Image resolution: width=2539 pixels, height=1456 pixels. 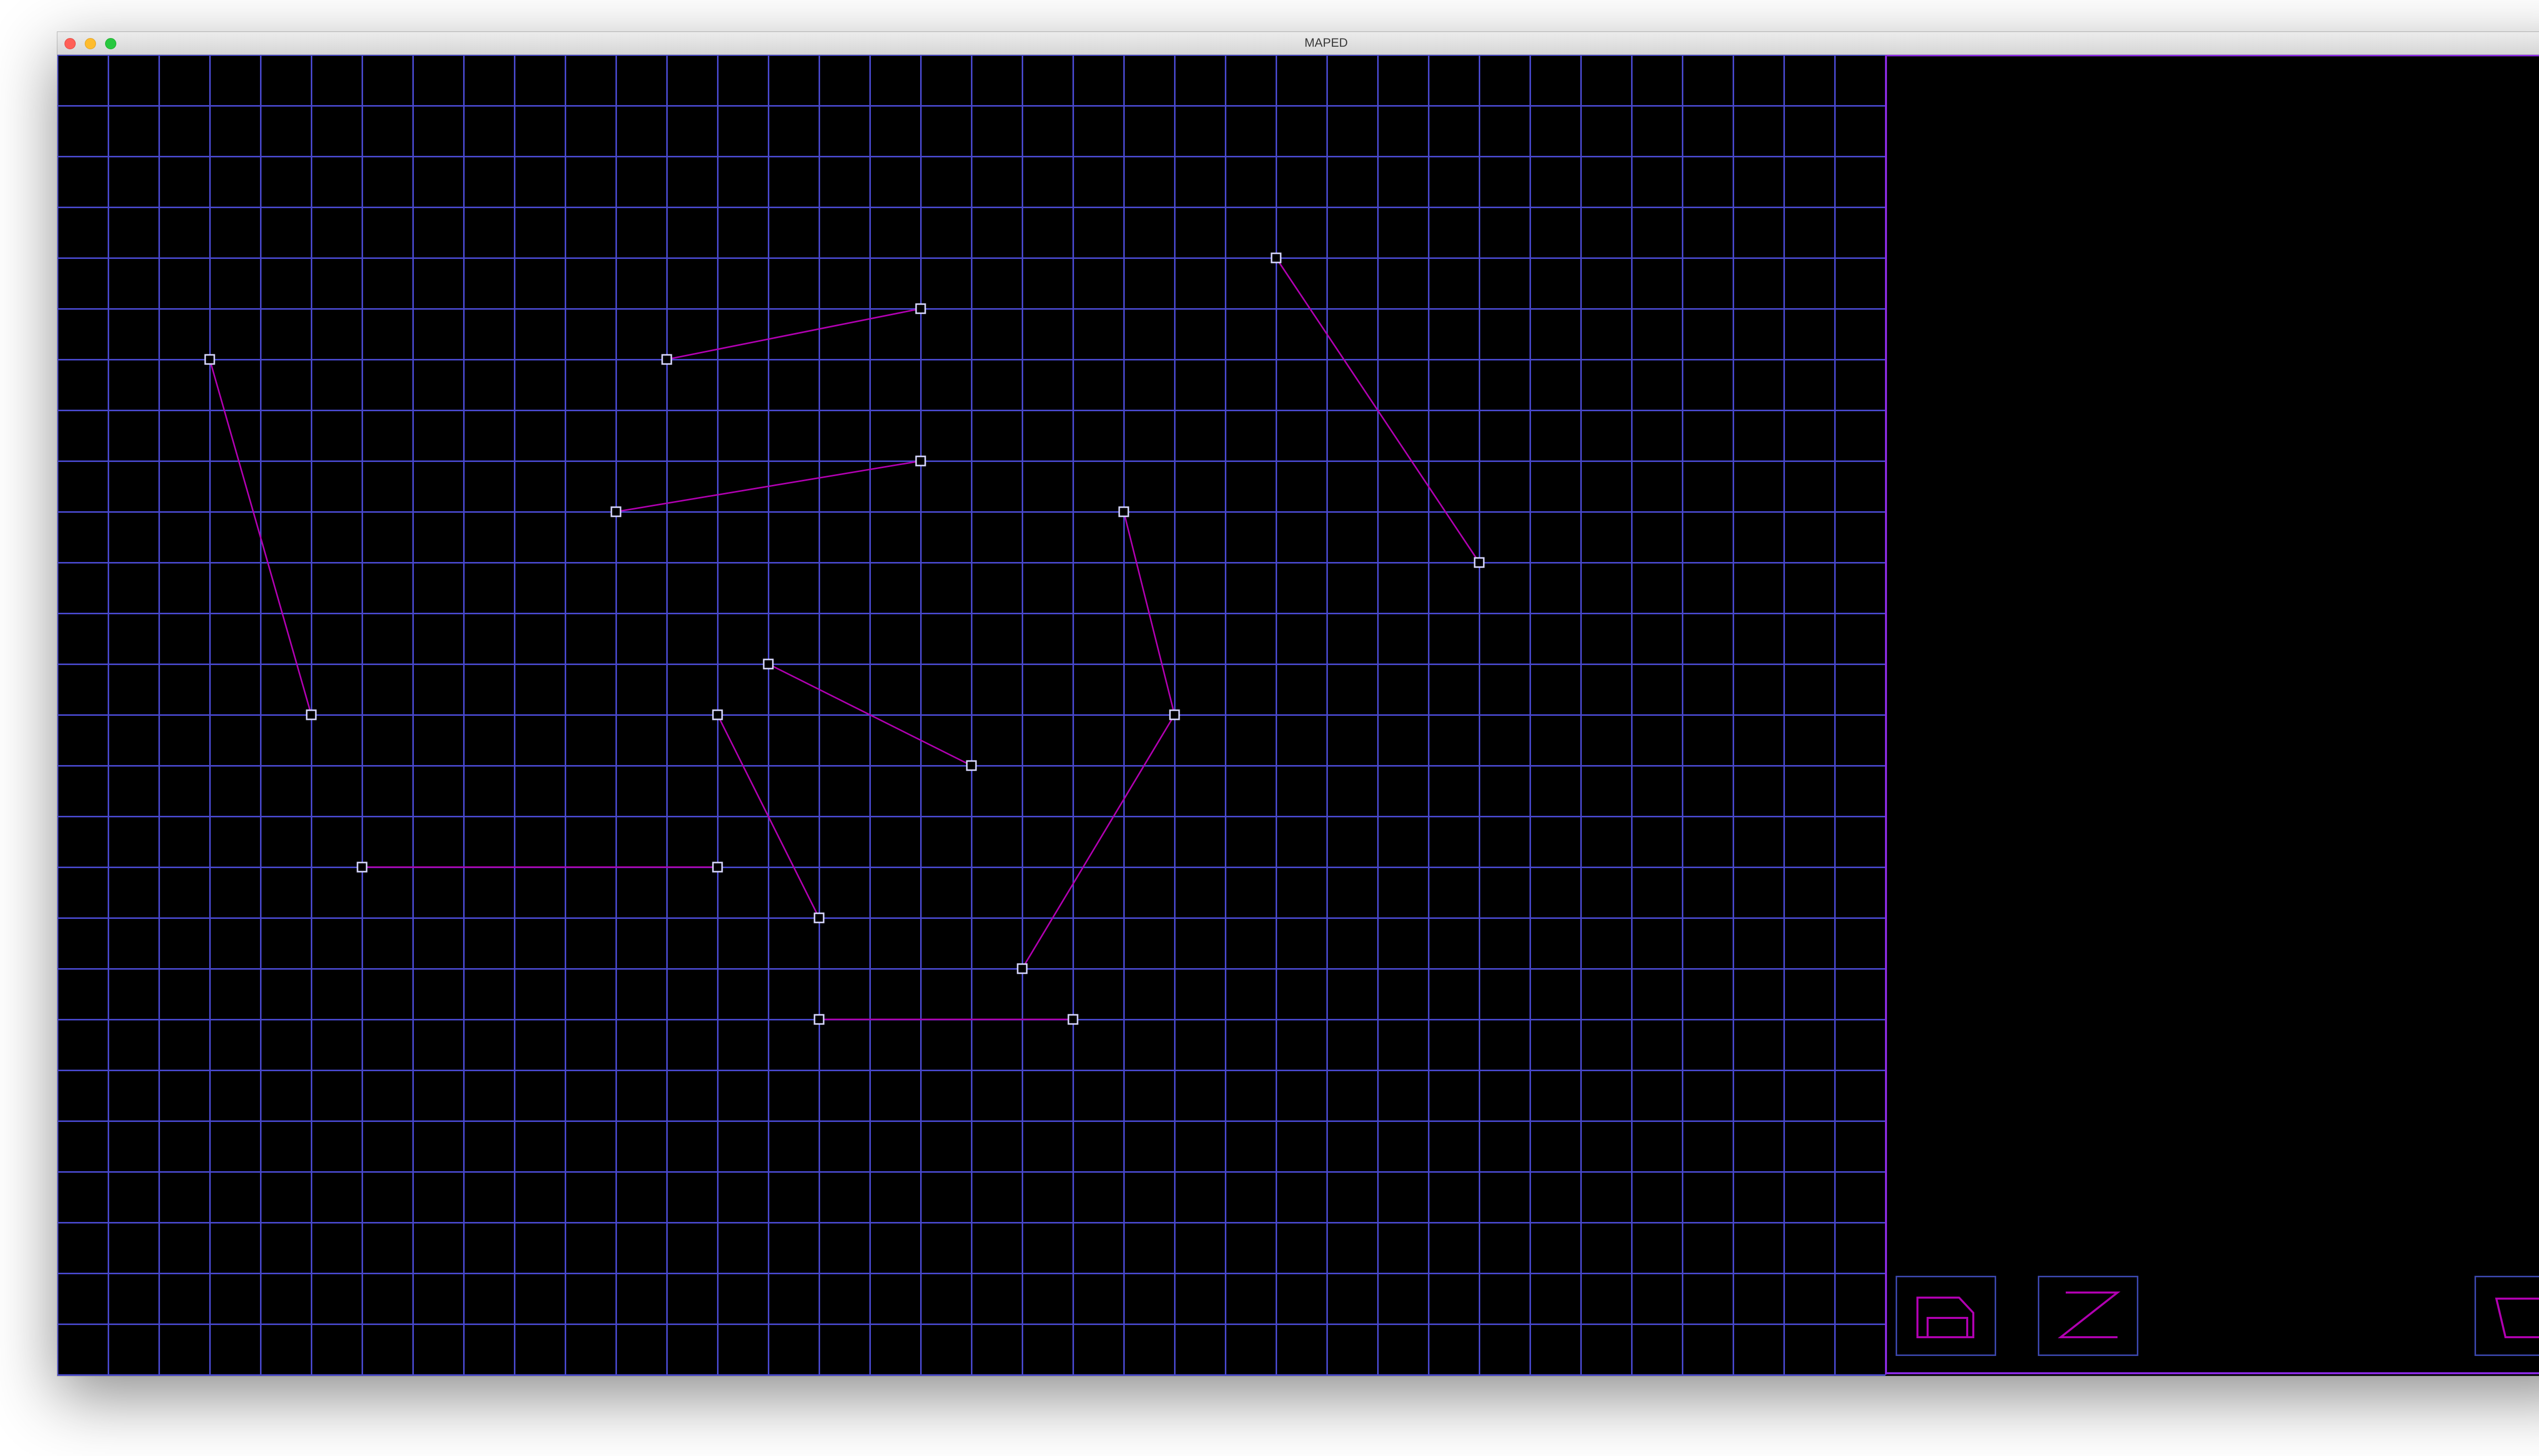 I want to click on sector-shape-icon, so click(x=1945, y=1317).